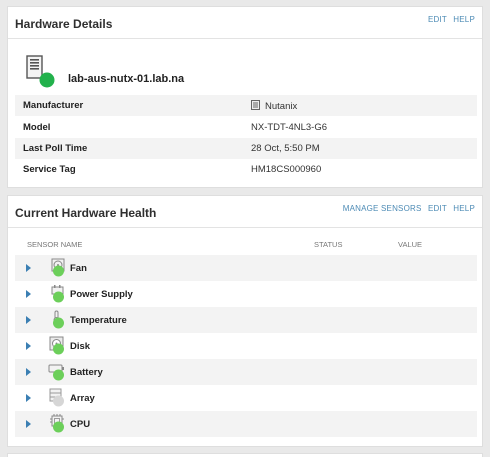  I want to click on column-header-sensor-name: SENSOR NAME, so click(54, 244).